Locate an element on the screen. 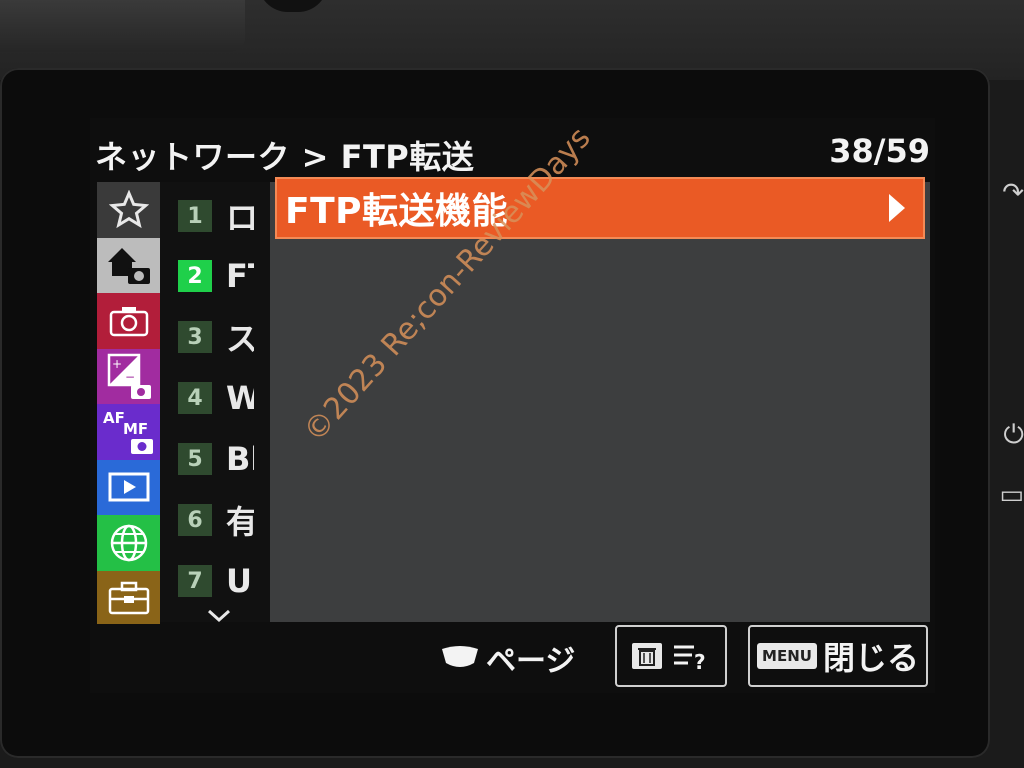  home-camera-icon is located at coordinates (128, 266).